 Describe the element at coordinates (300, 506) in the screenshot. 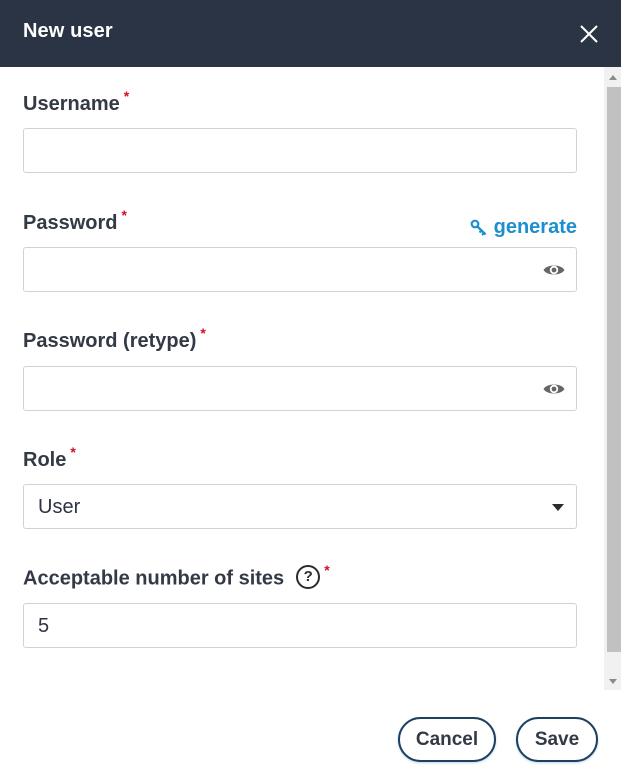

I see `role-select: User` at that location.